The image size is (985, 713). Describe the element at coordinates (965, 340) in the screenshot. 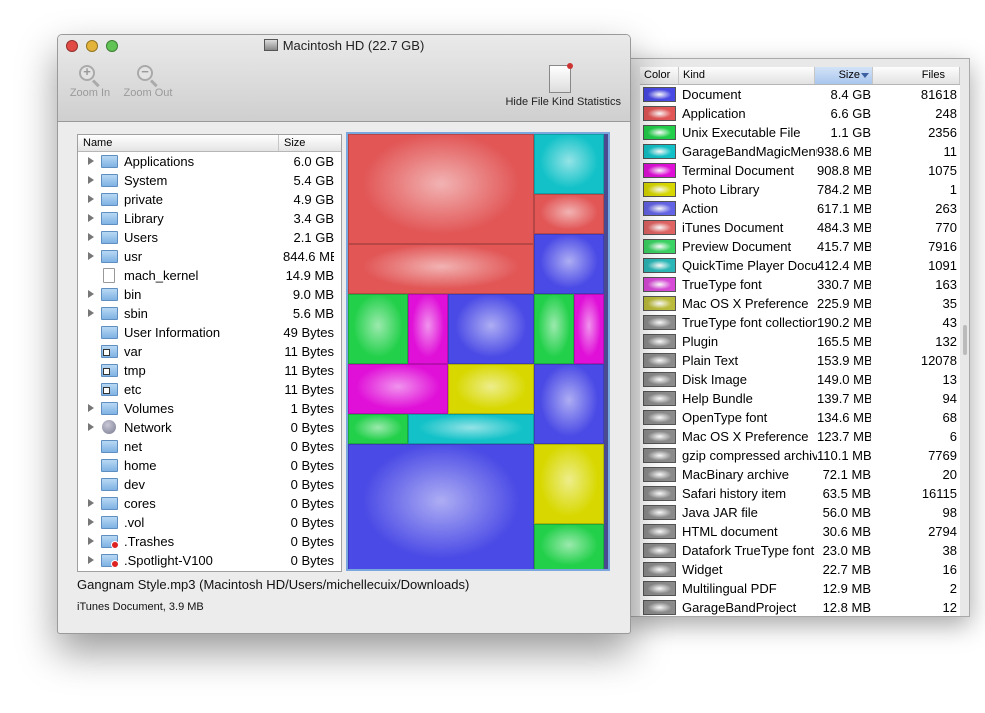

I see `scrollbar-thumb` at that location.